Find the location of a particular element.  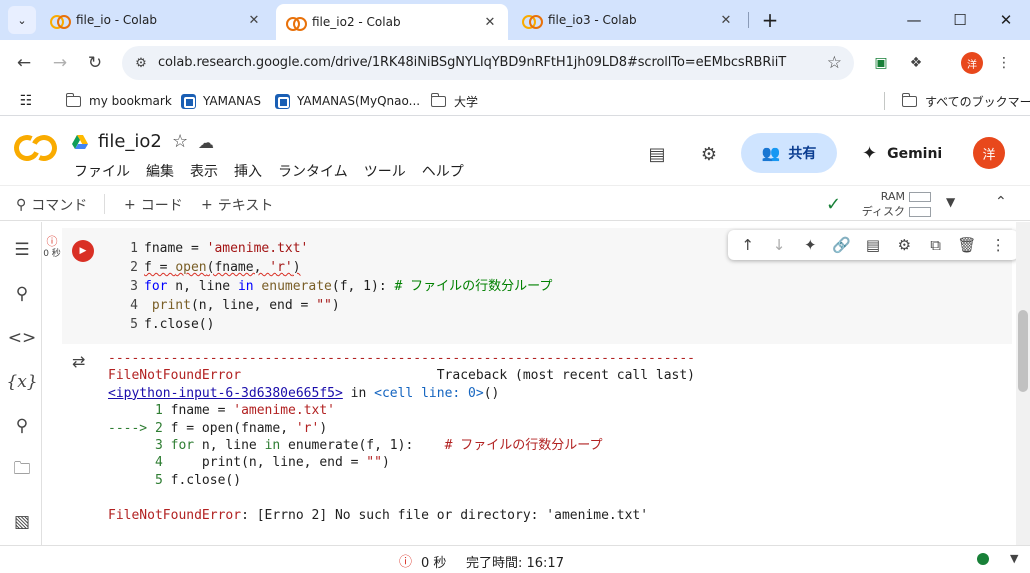

table-of-contents-icon: ☰ is located at coordinates (22, 250).